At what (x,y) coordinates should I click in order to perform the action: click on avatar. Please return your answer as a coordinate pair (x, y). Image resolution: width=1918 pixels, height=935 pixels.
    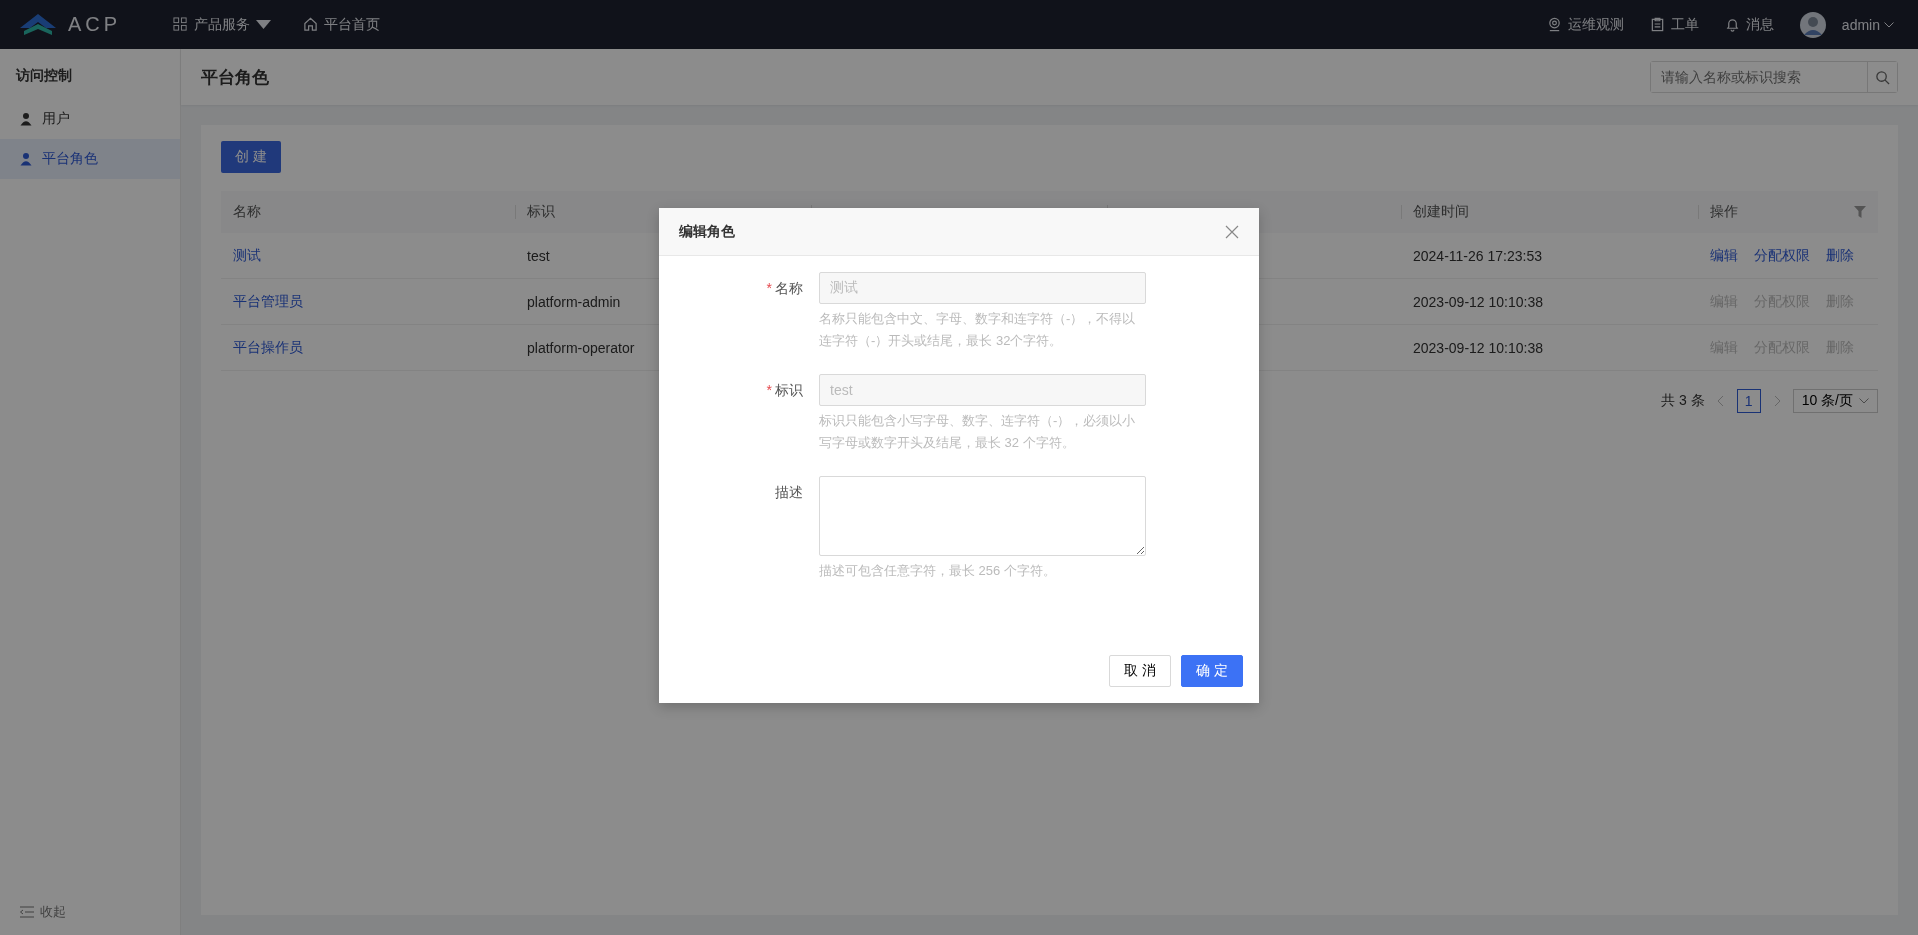
    Looking at the image, I should click on (1812, 24).